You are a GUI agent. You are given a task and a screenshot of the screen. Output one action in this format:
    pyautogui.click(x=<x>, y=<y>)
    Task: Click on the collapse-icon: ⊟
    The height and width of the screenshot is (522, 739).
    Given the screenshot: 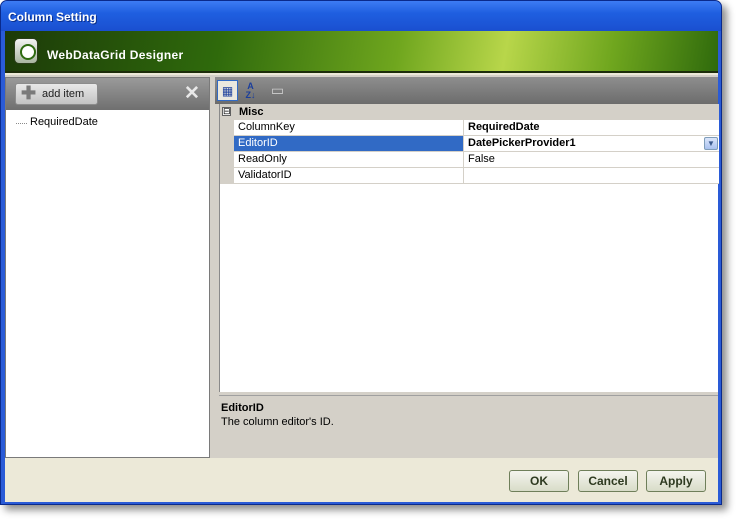 What is the action you would take?
    pyautogui.click(x=226, y=111)
    